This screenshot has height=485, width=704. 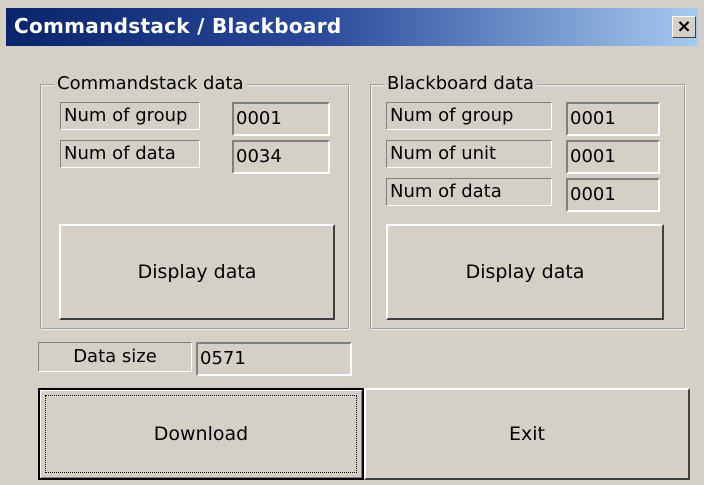 I want to click on exit-button: Exit, so click(x=527, y=434).